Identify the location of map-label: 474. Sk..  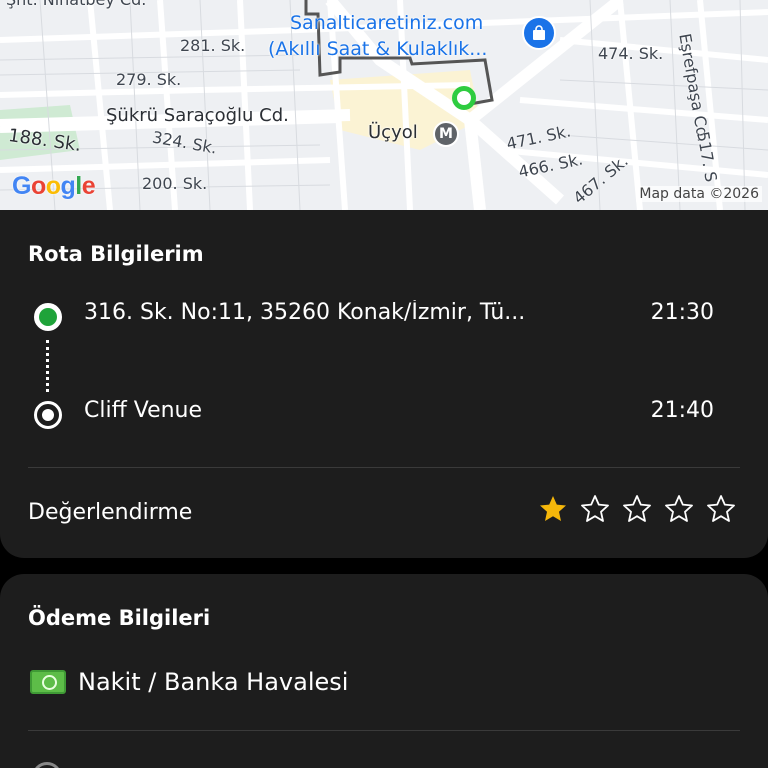
(631, 53).